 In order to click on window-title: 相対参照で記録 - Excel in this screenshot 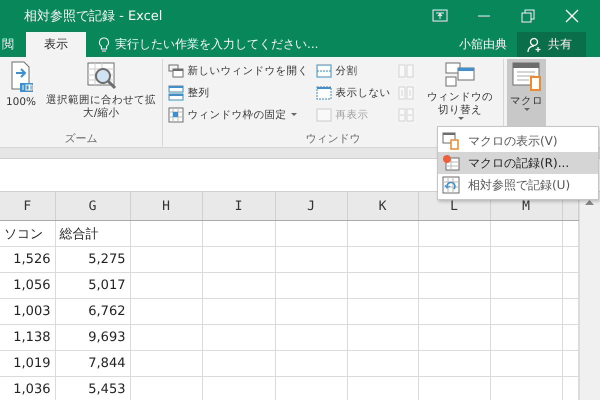, I will do `click(94, 16)`.